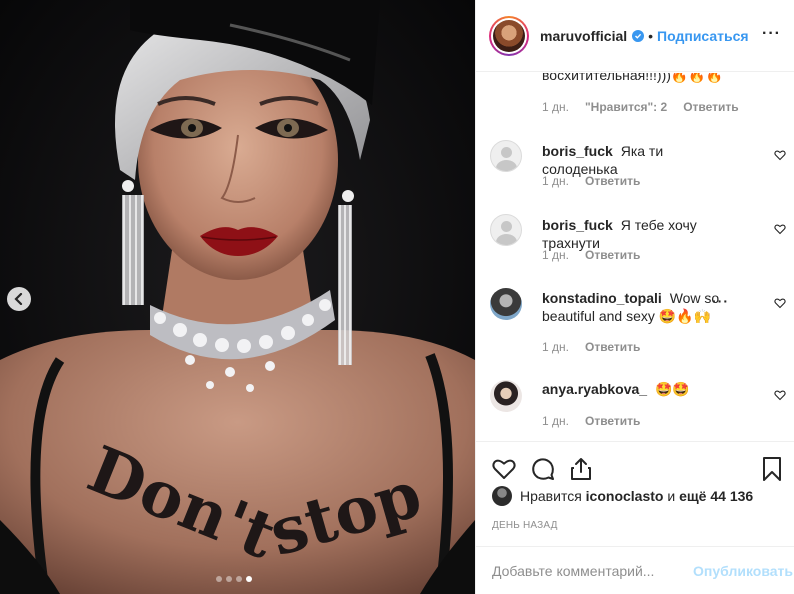 The width and height of the screenshot is (794, 594). I want to click on add-comment-form: Опубликовать, so click(635, 570).